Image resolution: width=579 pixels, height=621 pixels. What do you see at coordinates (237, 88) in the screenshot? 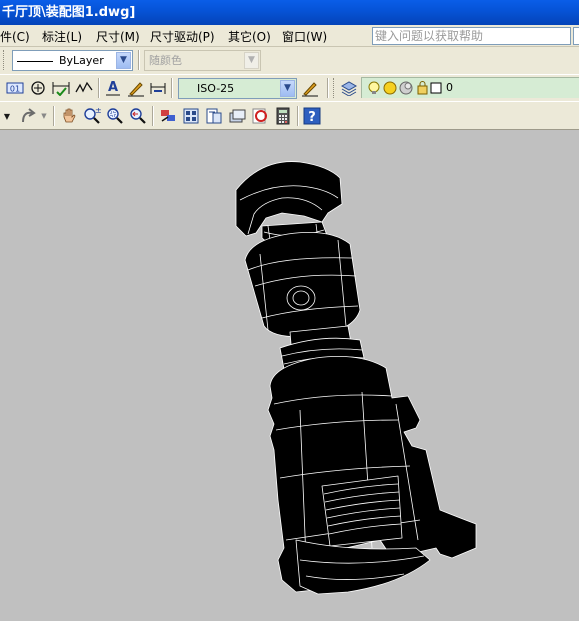
I see `dimstyle-dropdown: ISO-25 ▼` at bounding box center [237, 88].